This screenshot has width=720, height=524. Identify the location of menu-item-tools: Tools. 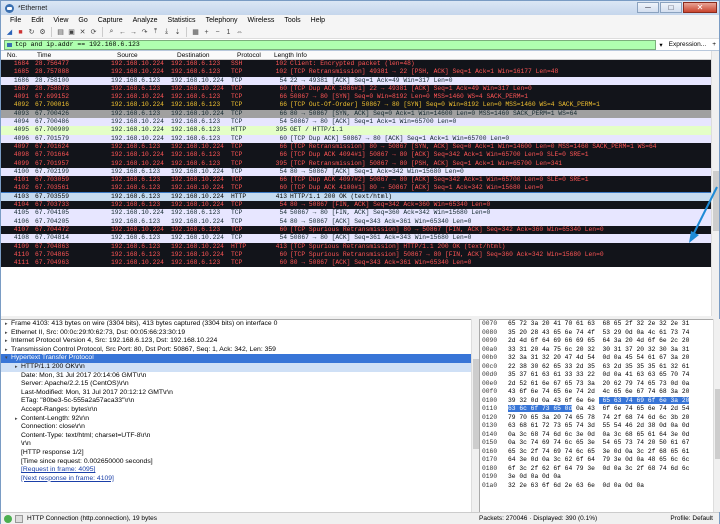
(292, 20).